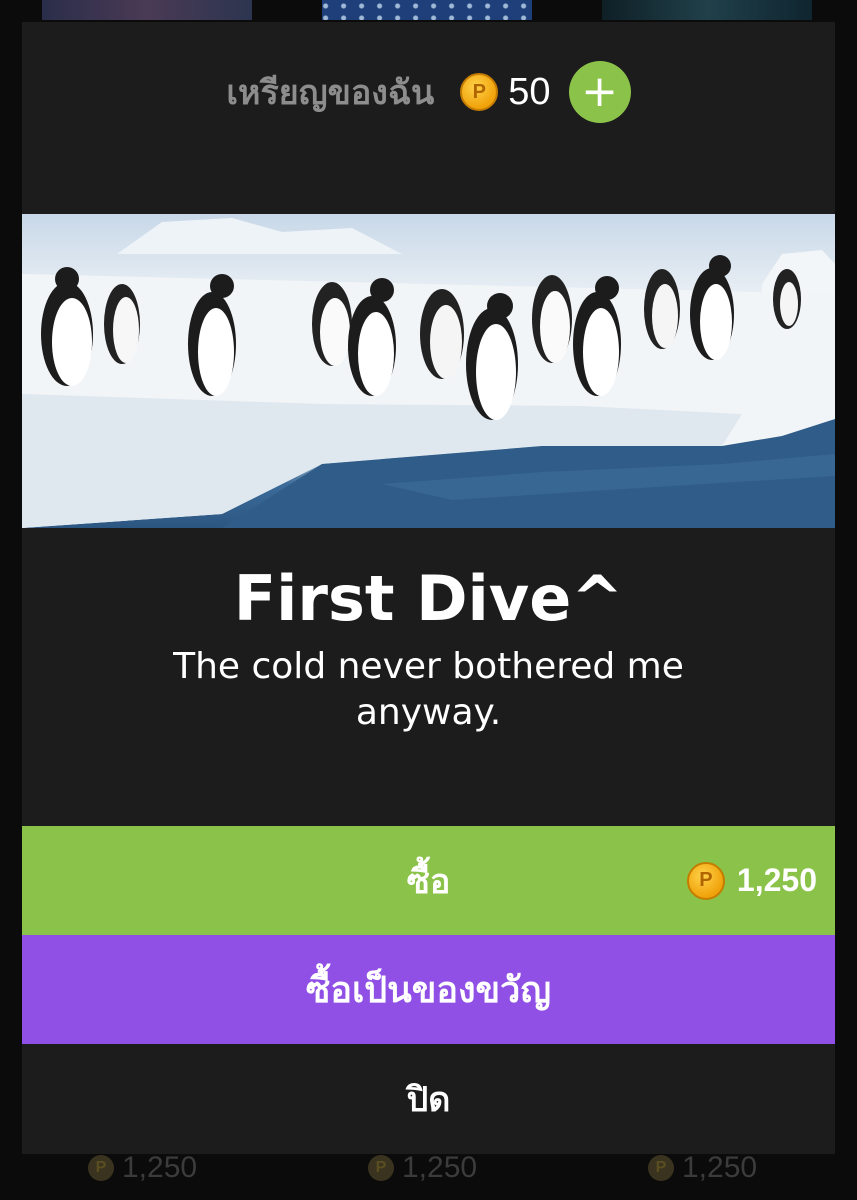 Image resolution: width=857 pixels, height=1200 pixels. I want to click on wallet-balance-value: 50, so click(529, 91).